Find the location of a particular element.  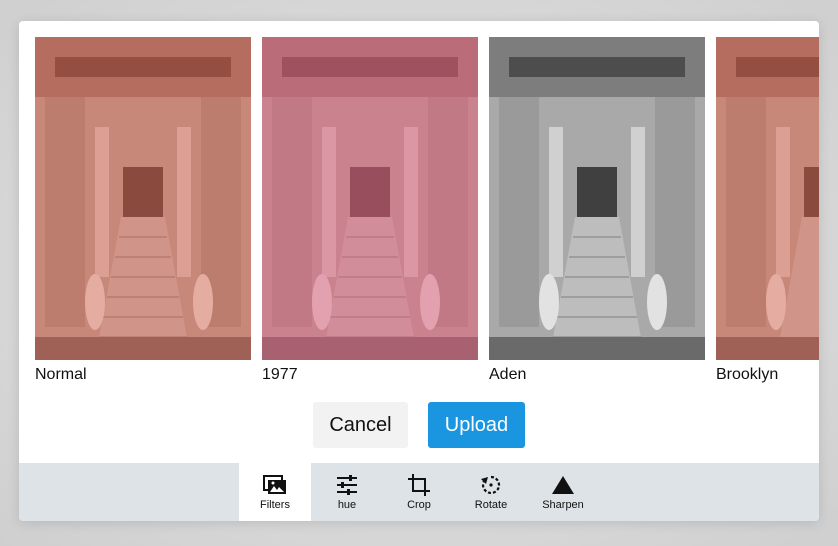

filter-label: Normal is located at coordinates (61, 374).